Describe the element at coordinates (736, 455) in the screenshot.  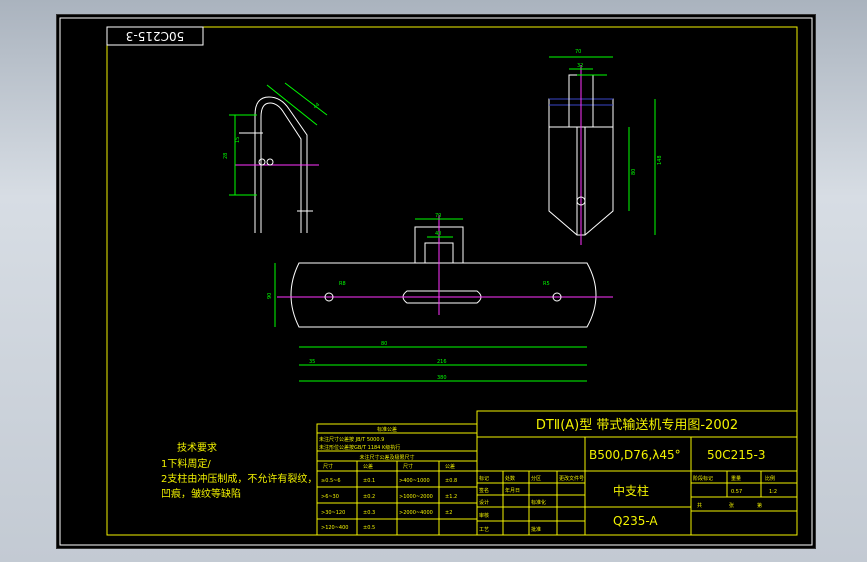
I see `drawing-code: 50C215-3` at that location.